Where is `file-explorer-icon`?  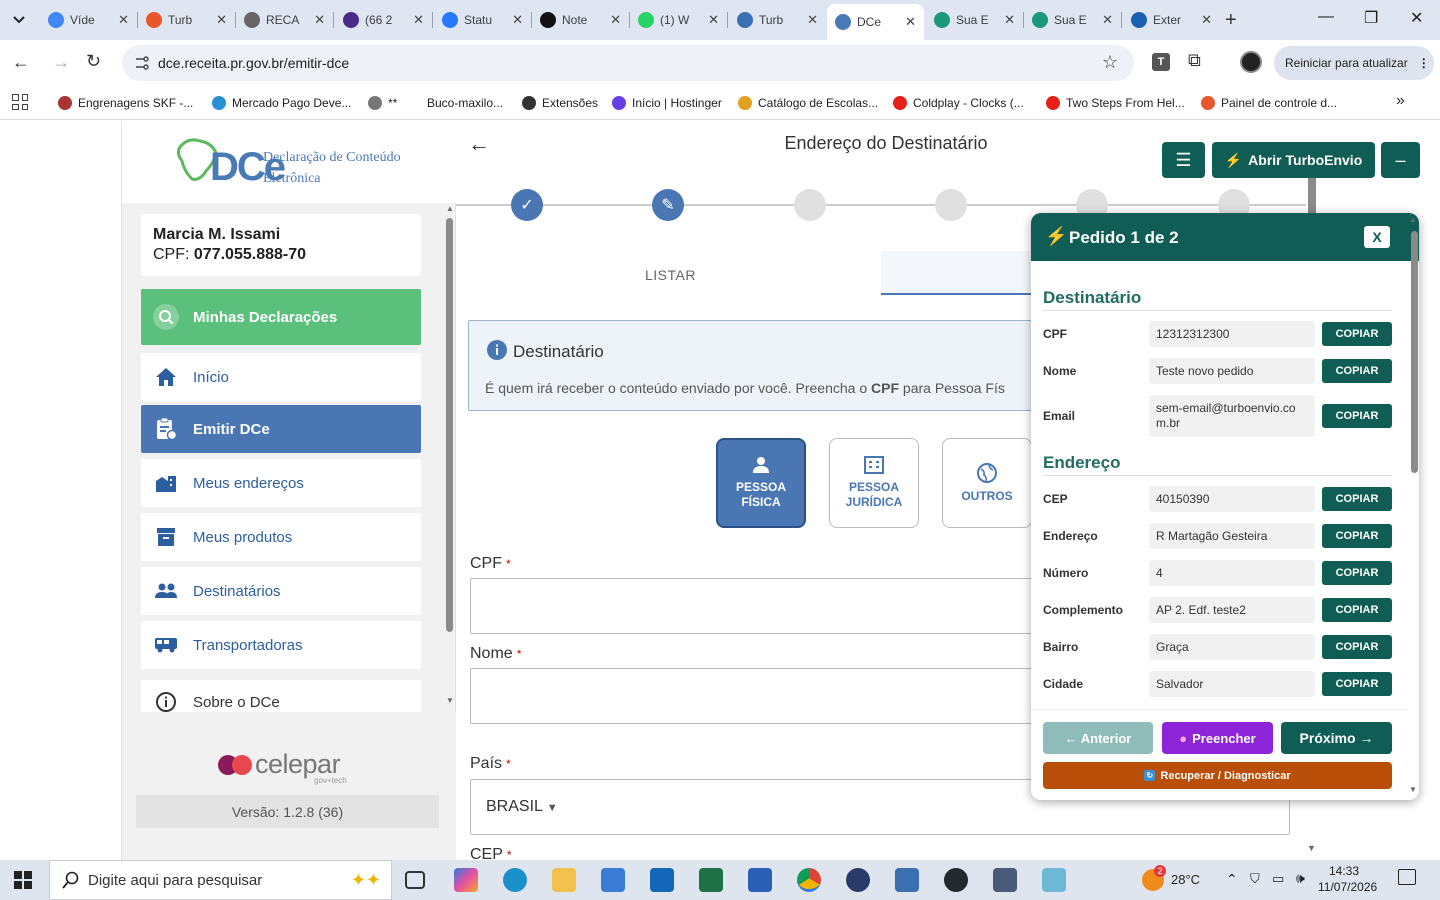
file-explorer-icon is located at coordinates (564, 880).